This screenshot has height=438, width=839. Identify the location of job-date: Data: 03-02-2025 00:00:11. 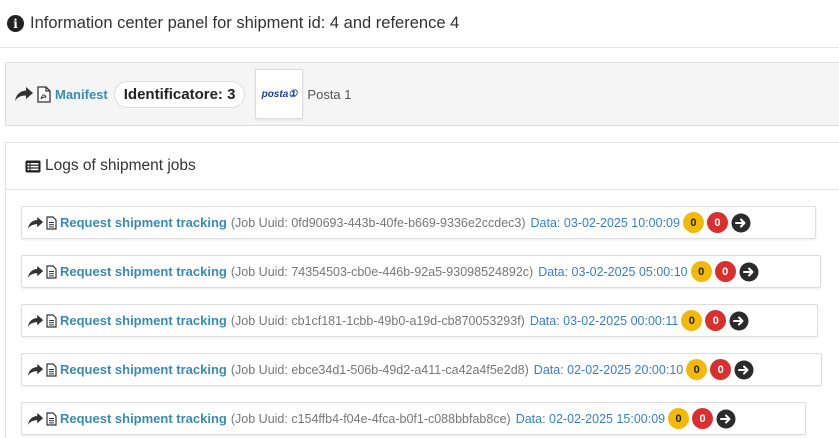
(604, 320).